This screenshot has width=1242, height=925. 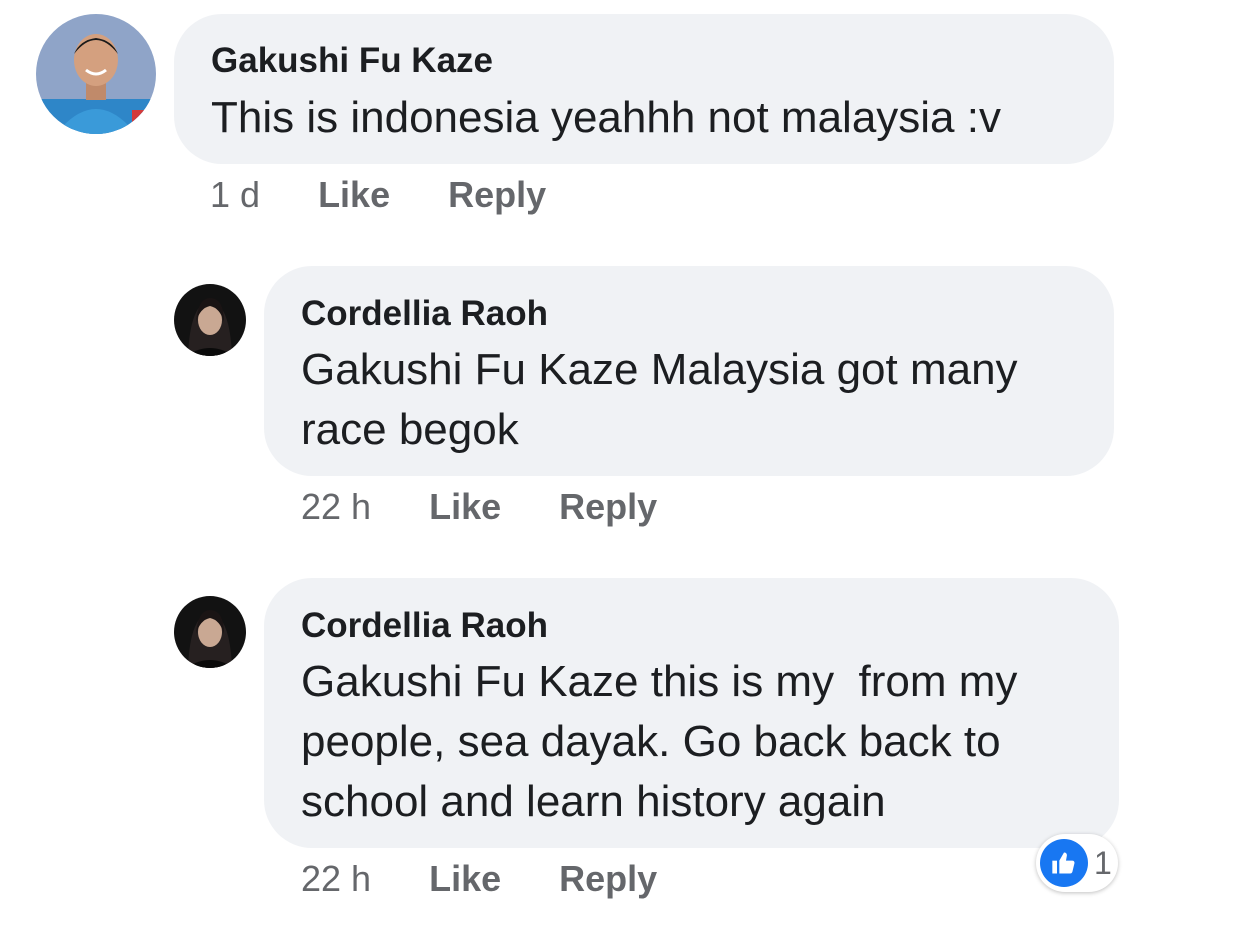 I want to click on thumbs-up-icon, so click(x=1064, y=863).